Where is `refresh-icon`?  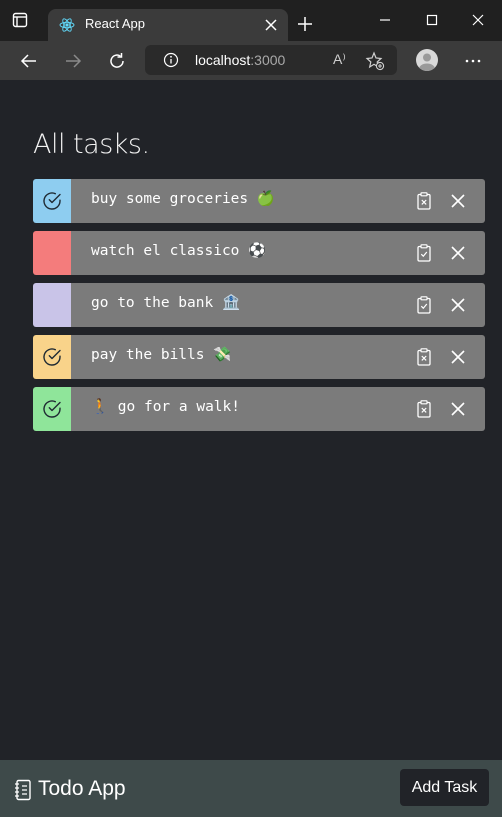
refresh-icon is located at coordinates (117, 61).